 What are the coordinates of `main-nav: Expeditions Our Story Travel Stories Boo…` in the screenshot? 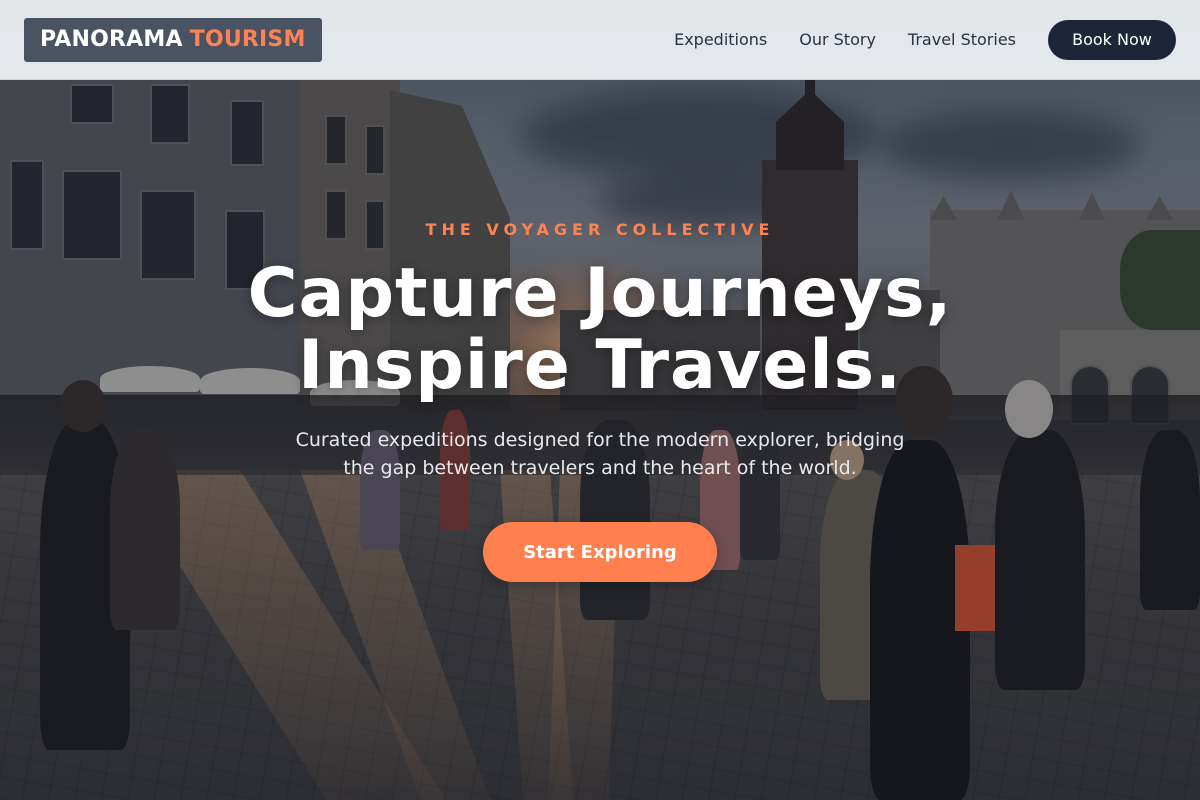 It's located at (925, 39).